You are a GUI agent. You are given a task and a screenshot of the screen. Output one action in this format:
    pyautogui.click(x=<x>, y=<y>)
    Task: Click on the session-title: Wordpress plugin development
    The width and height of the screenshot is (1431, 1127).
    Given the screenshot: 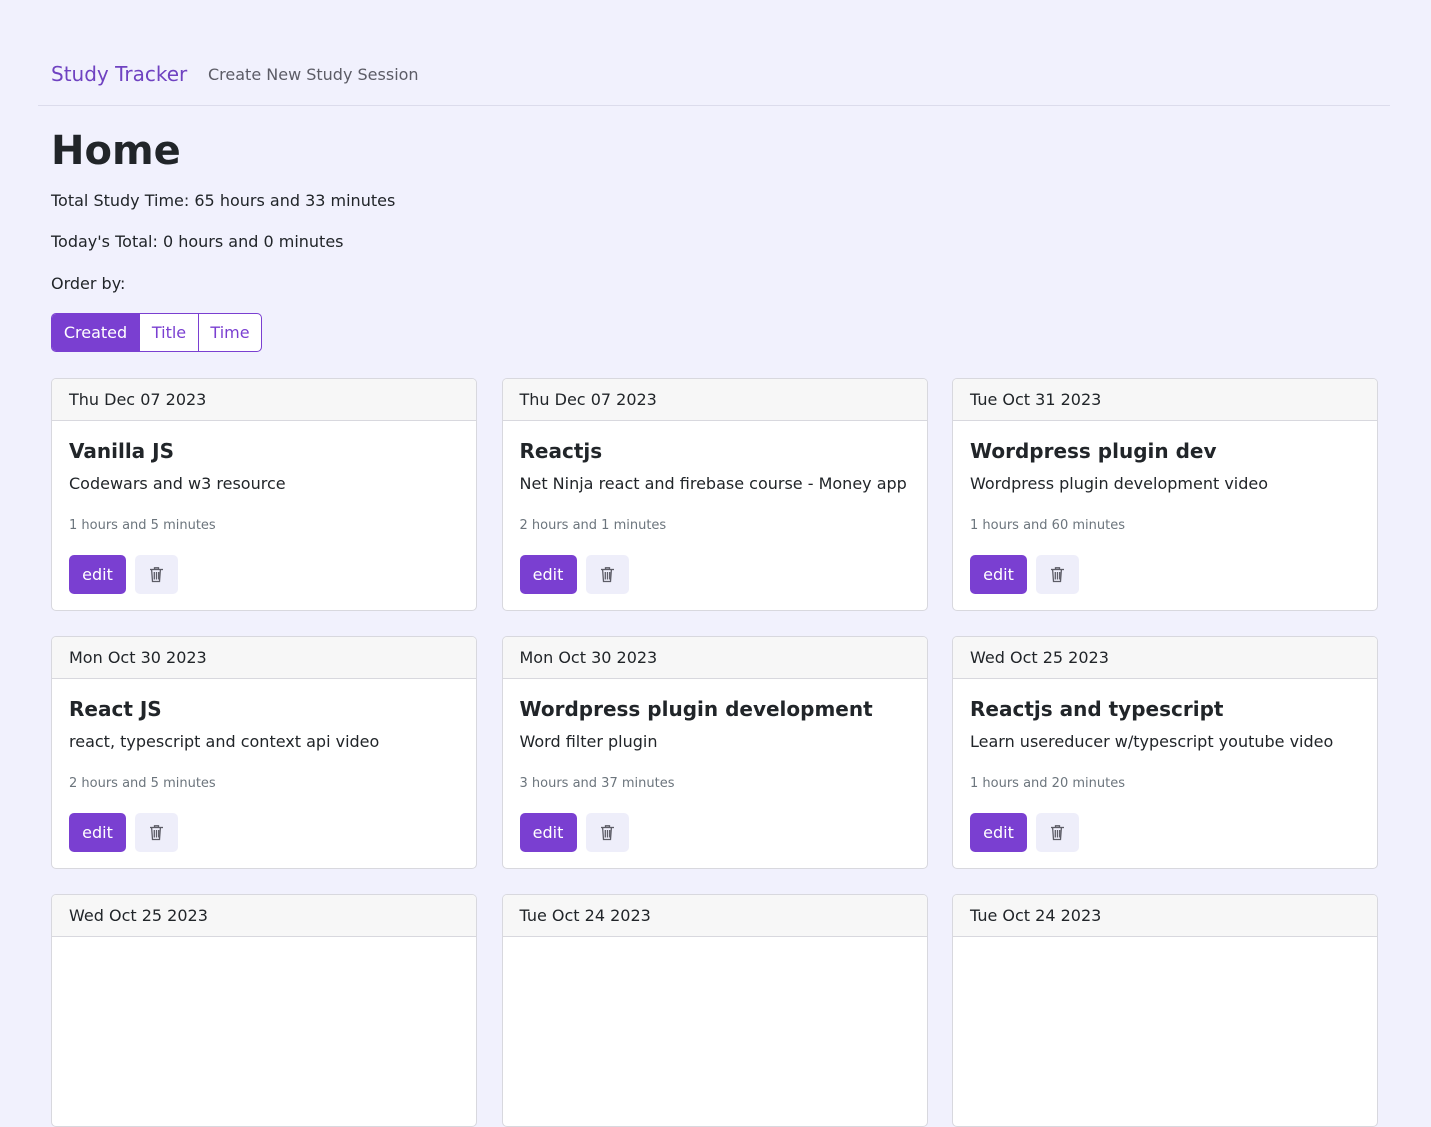 What is the action you would take?
    pyautogui.click(x=696, y=709)
    